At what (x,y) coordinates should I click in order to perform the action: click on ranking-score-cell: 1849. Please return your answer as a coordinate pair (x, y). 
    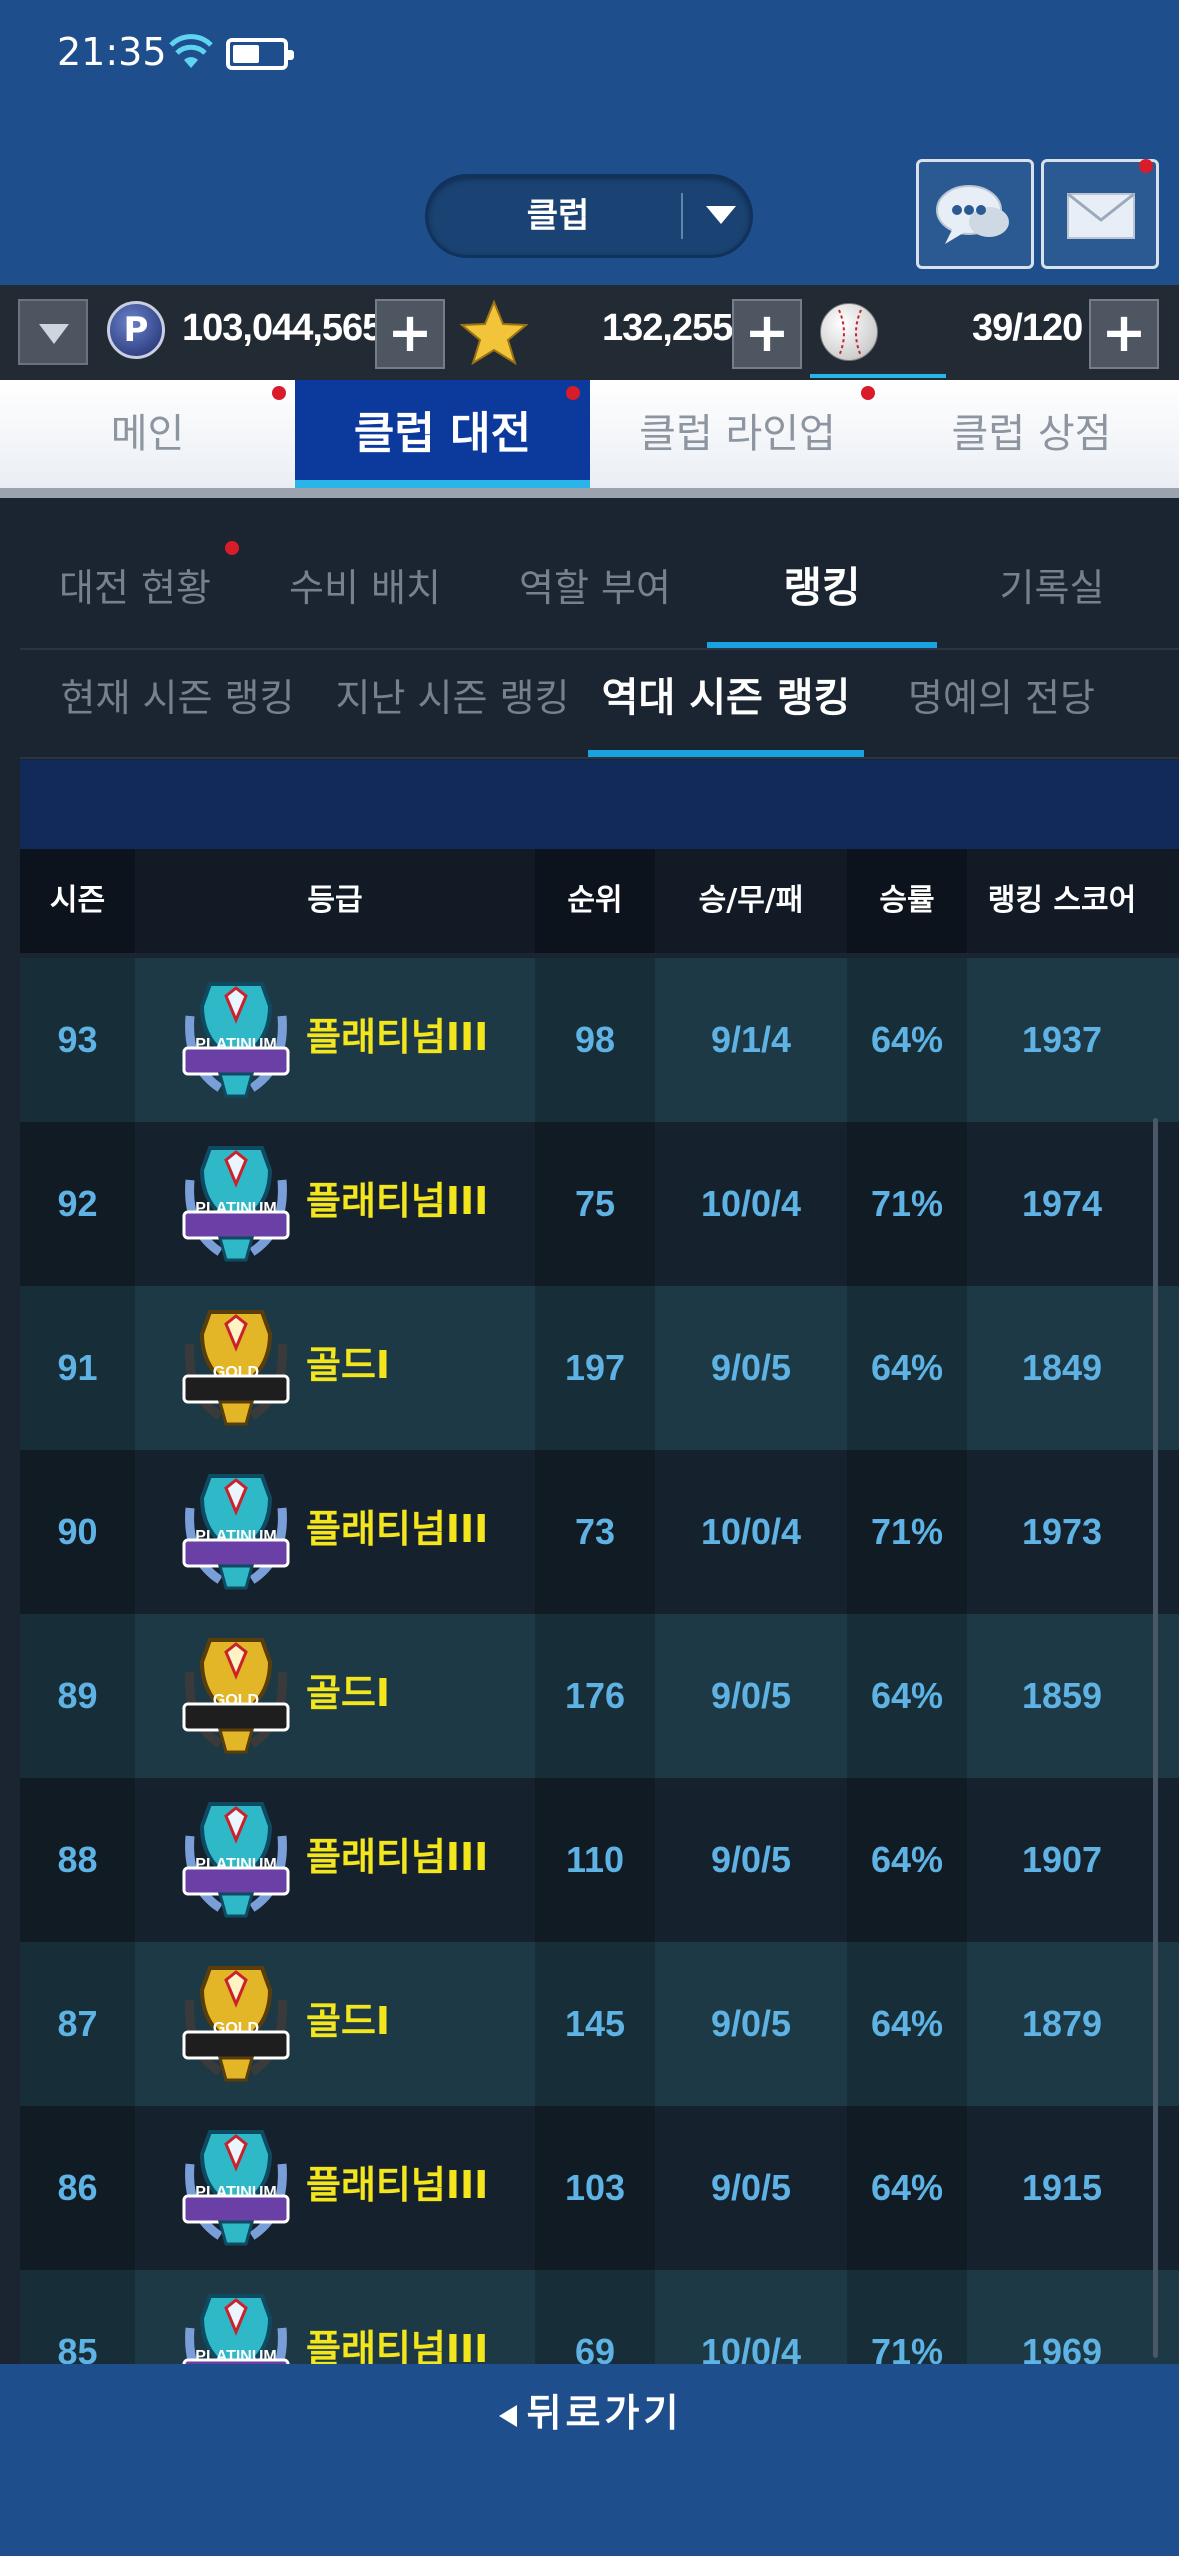
    Looking at the image, I should click on (1062, 1367).